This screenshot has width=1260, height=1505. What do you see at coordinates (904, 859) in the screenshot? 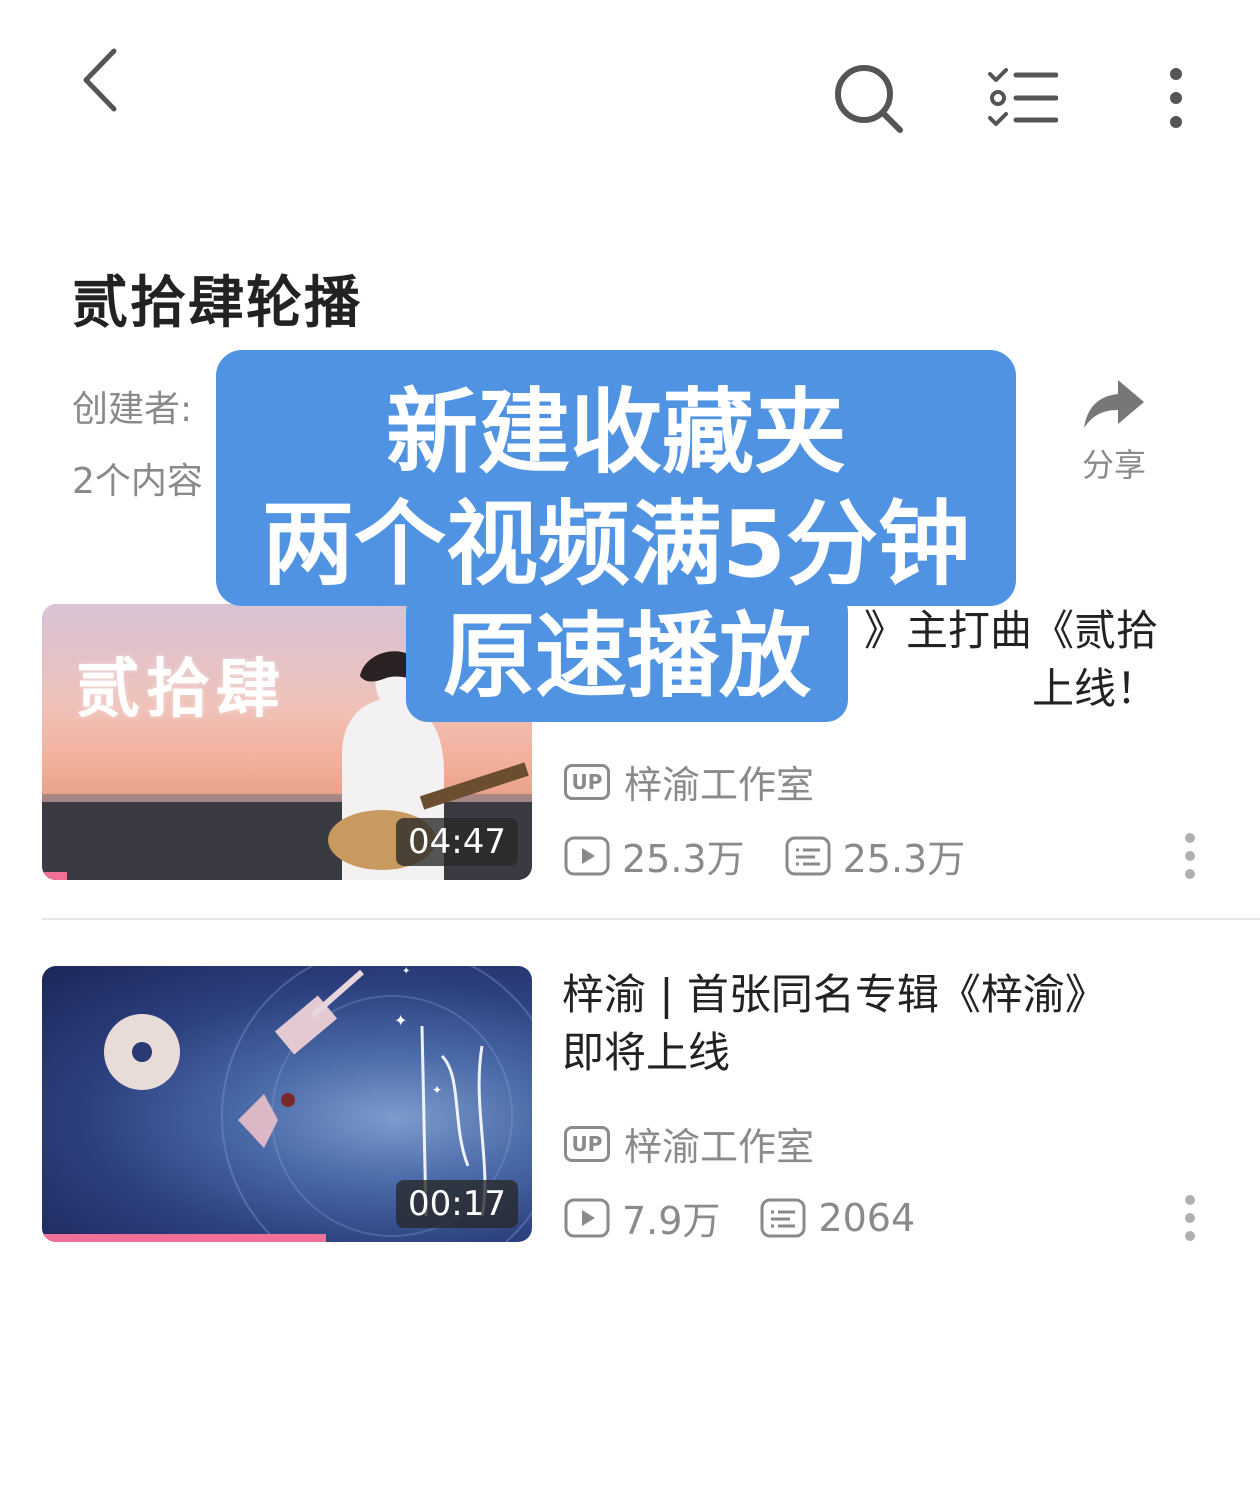
I see `danmaku-count-text: 25.3万` at bounding box center [904, 859].